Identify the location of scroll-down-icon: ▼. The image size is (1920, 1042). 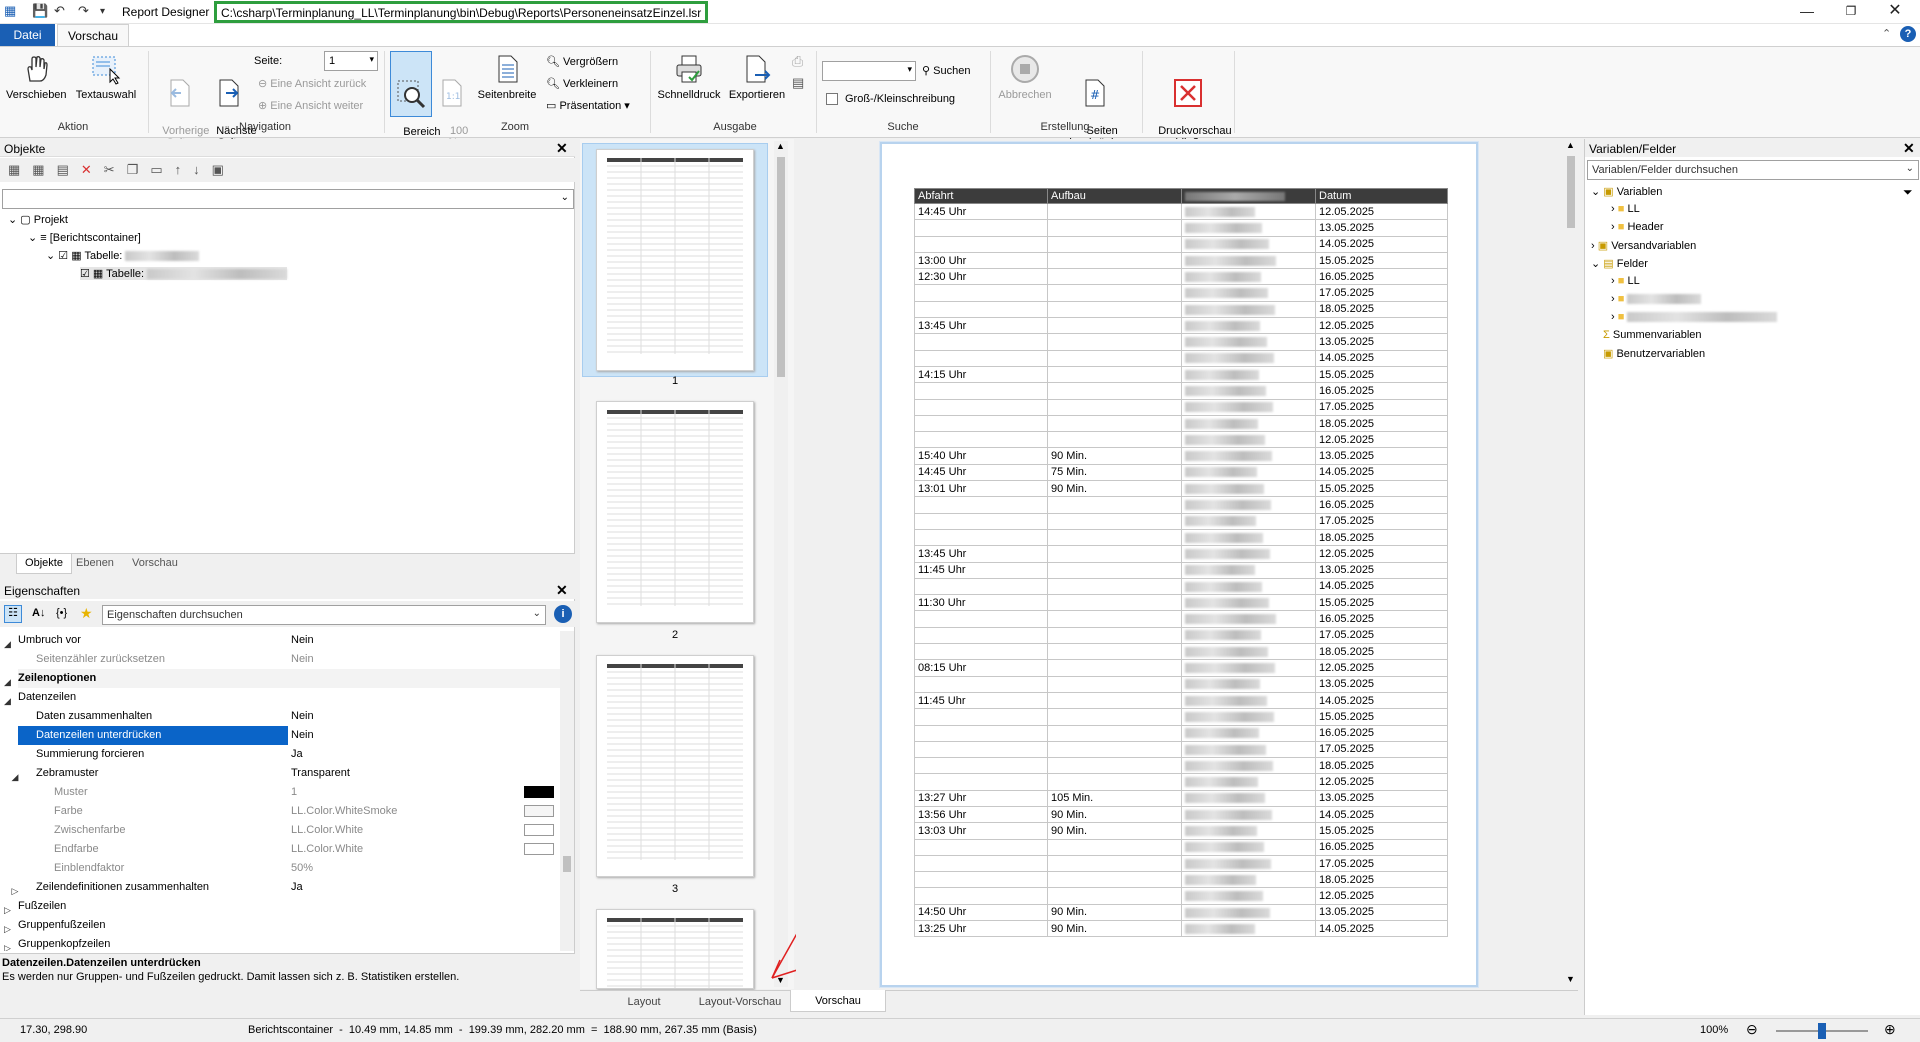
(1570, 979).